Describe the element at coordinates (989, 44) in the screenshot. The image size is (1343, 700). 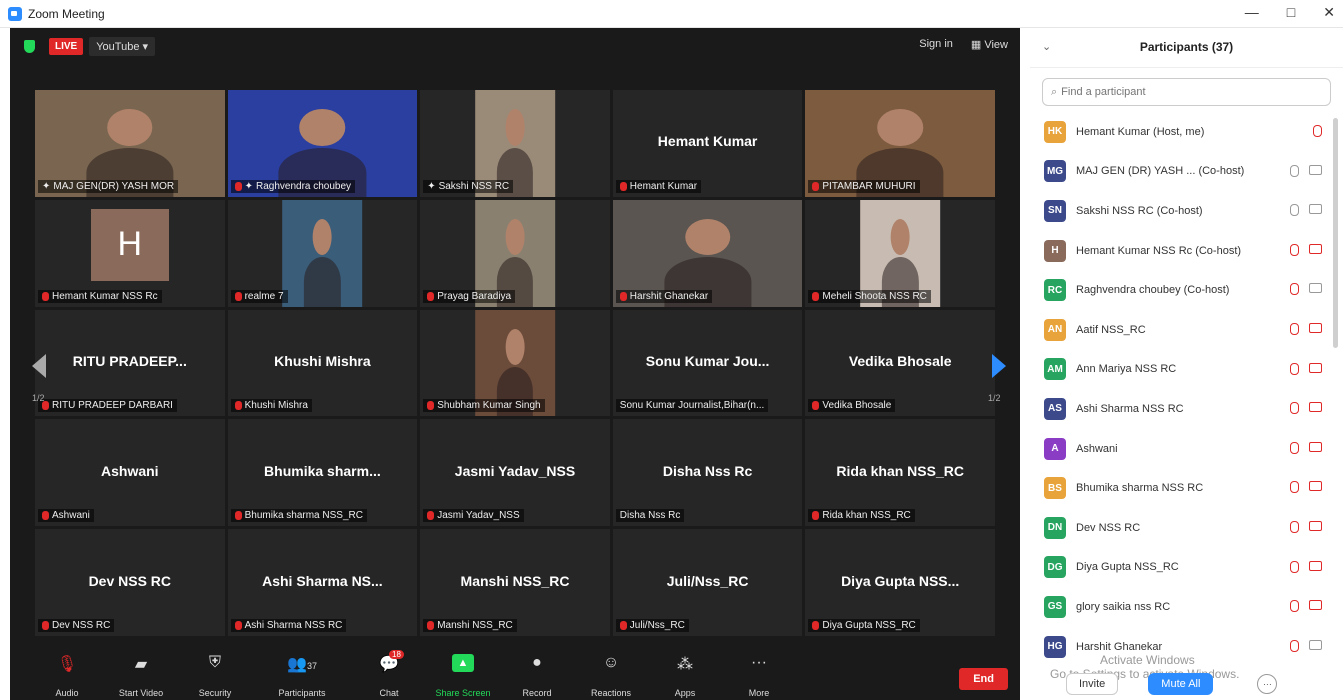
I see `view-button: ▦ View` at that location.